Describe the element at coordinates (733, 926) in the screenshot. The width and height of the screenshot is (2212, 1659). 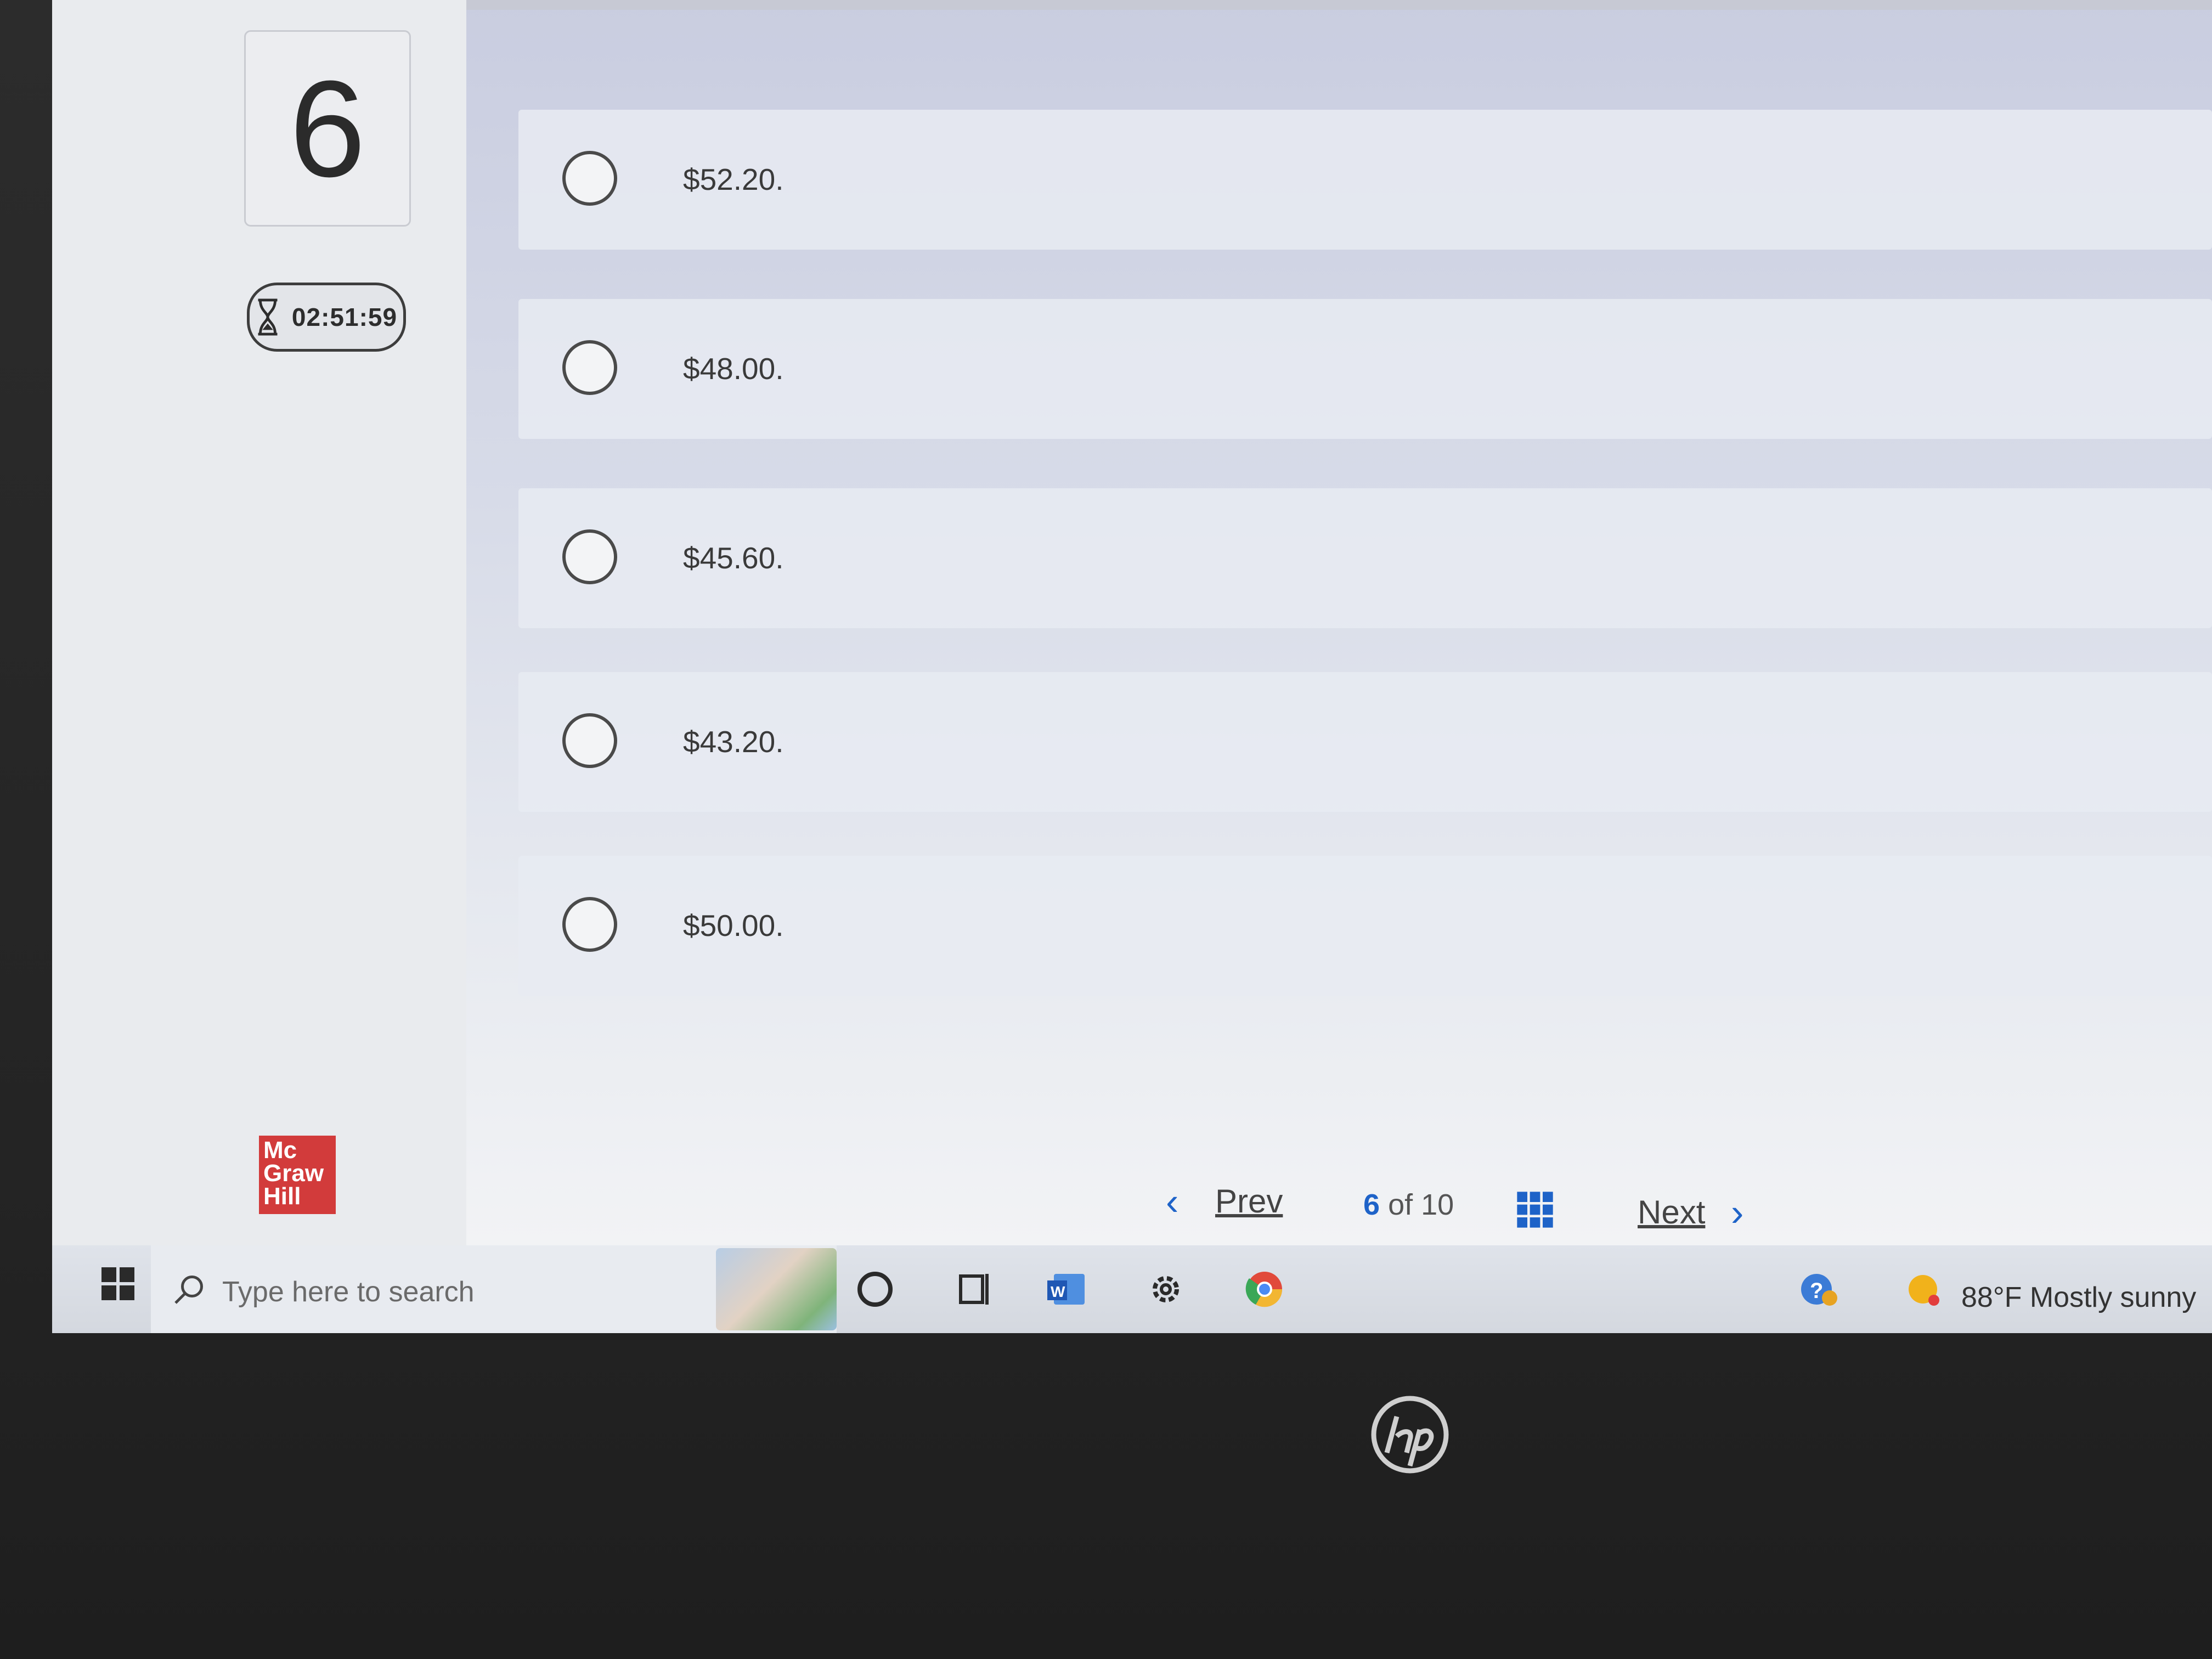
I see `answer-label: $50.00.` at that location.